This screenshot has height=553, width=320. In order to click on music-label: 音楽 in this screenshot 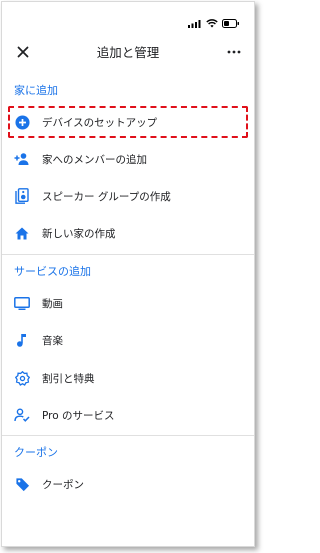, I will do `click(52, 340)`.